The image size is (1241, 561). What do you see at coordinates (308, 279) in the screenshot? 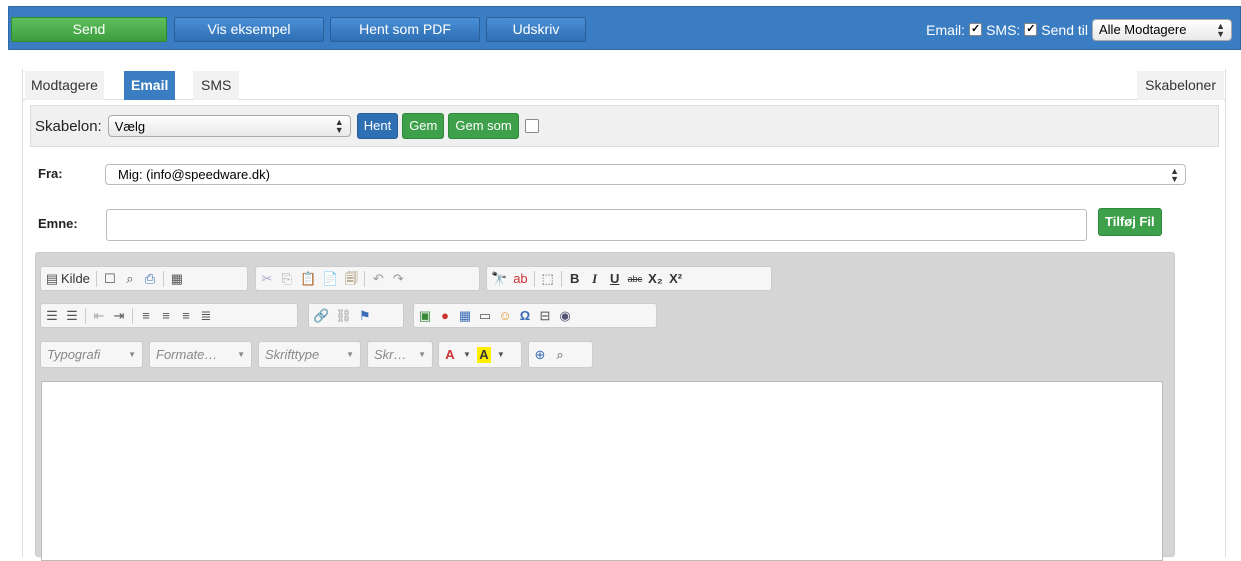
I see `paste-icon: 📋` at bounding box center [308, 279].